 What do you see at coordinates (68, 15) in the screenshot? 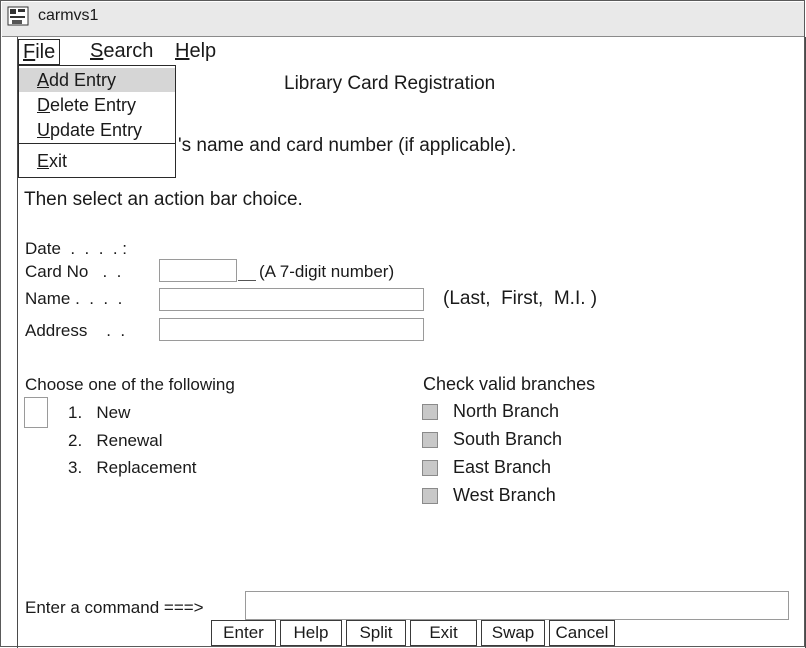
I see `window-title: carmvs1` at bounding box center [68, 15].